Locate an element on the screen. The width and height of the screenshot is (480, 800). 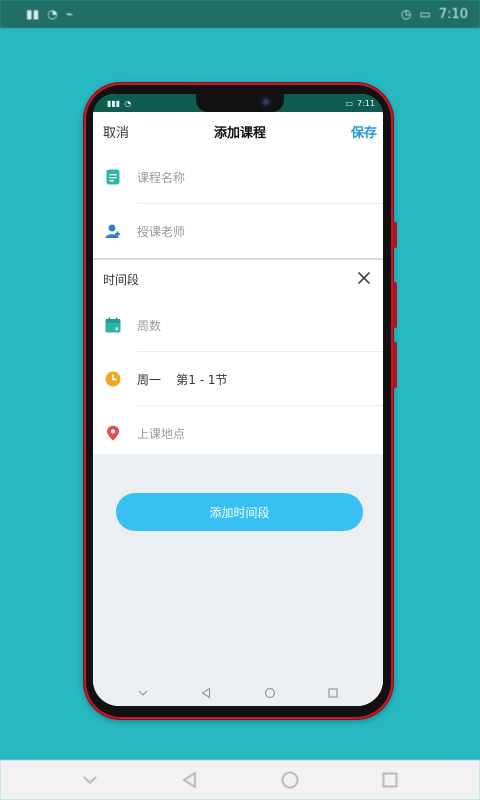
camera is located at coordinates (266, 102).